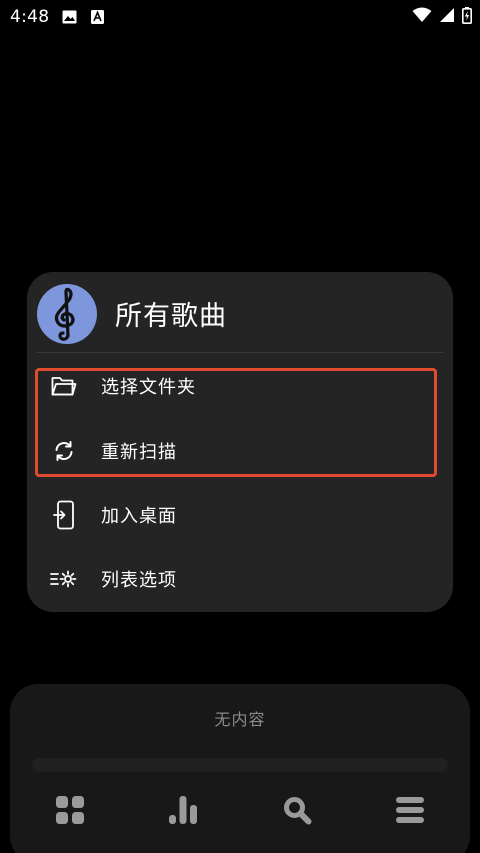  What do you see at coordinates (139, 580) in the screenshot?
I see `menu-item-label: 列表选项` at bounding box center [139, 580].